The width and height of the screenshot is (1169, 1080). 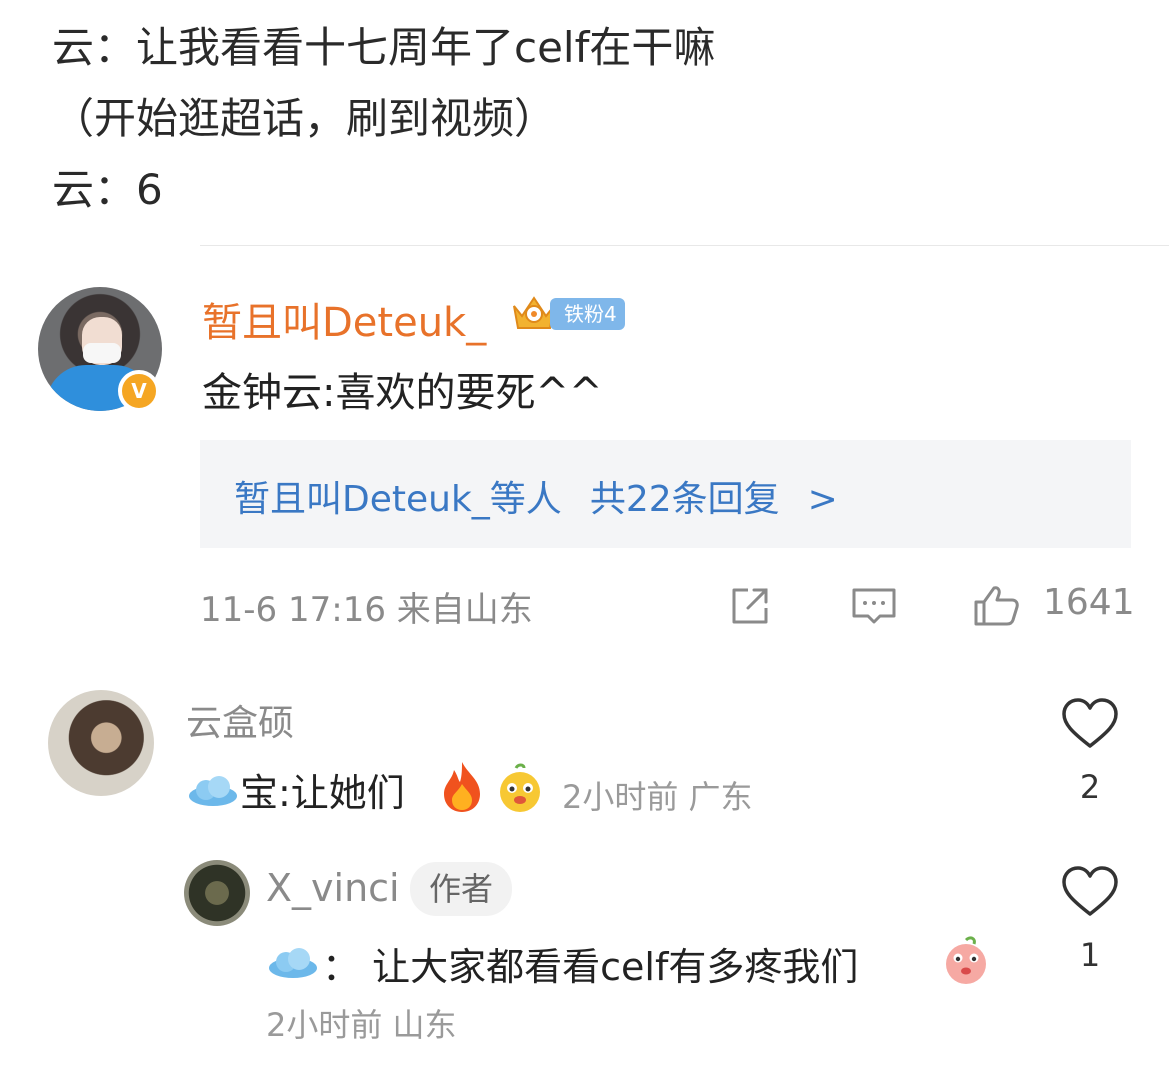 I want to click on avatar-mask, so click(x=102, y=353).